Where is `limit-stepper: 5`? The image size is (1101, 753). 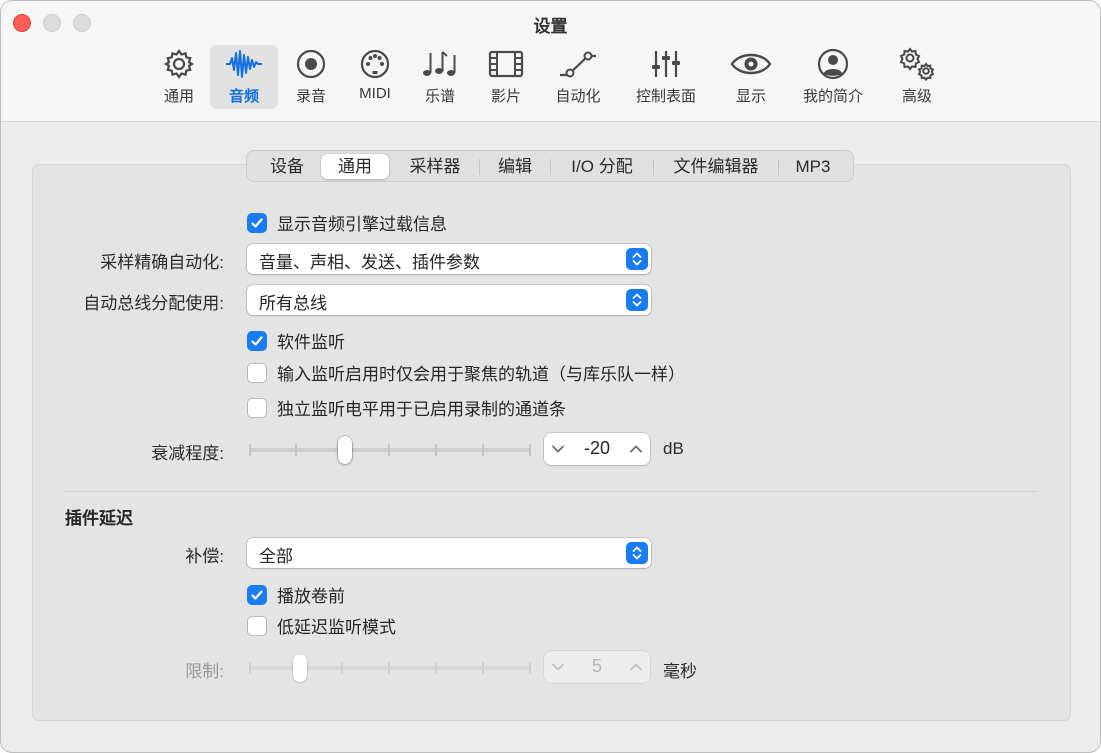 limit-stepper: 5 is located at coordinates (597, 667).